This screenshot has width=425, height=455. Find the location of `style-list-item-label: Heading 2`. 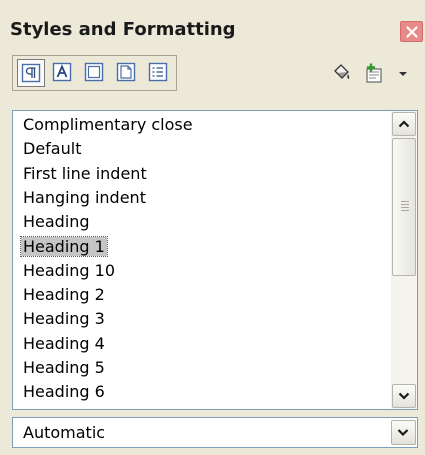

style-list-item-label: Heading 2 is located at coordinates (64, 295).